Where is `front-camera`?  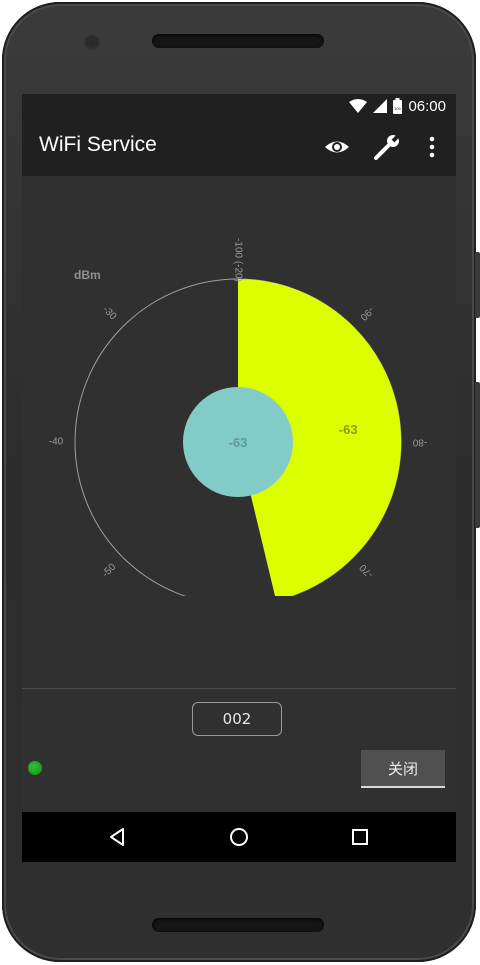
front-camera is located at coordinates (92, 42).